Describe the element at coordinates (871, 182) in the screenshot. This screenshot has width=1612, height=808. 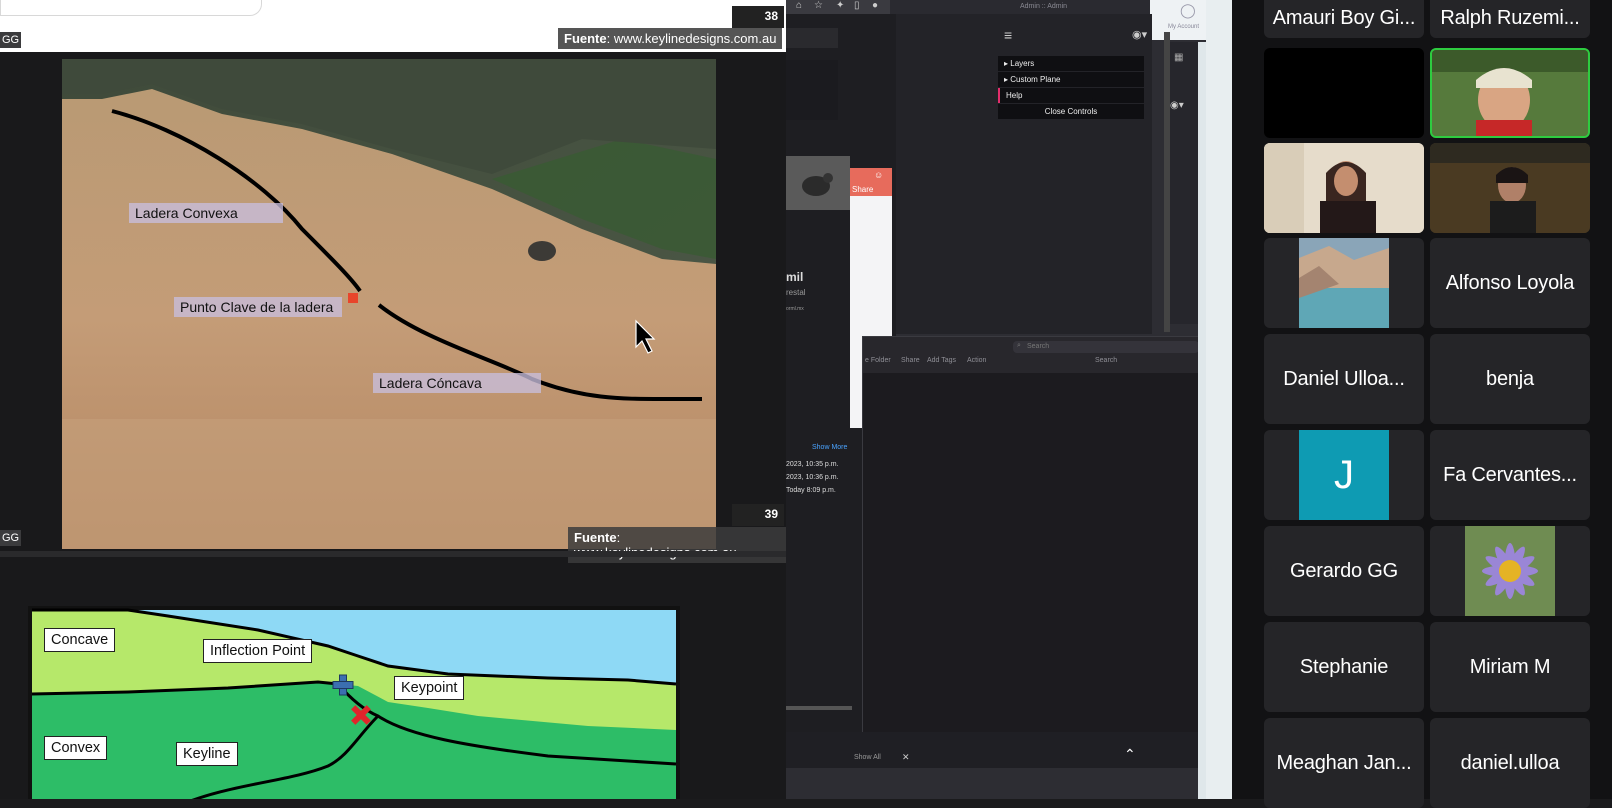
I see `share-bar: ☺ Share` at that location.